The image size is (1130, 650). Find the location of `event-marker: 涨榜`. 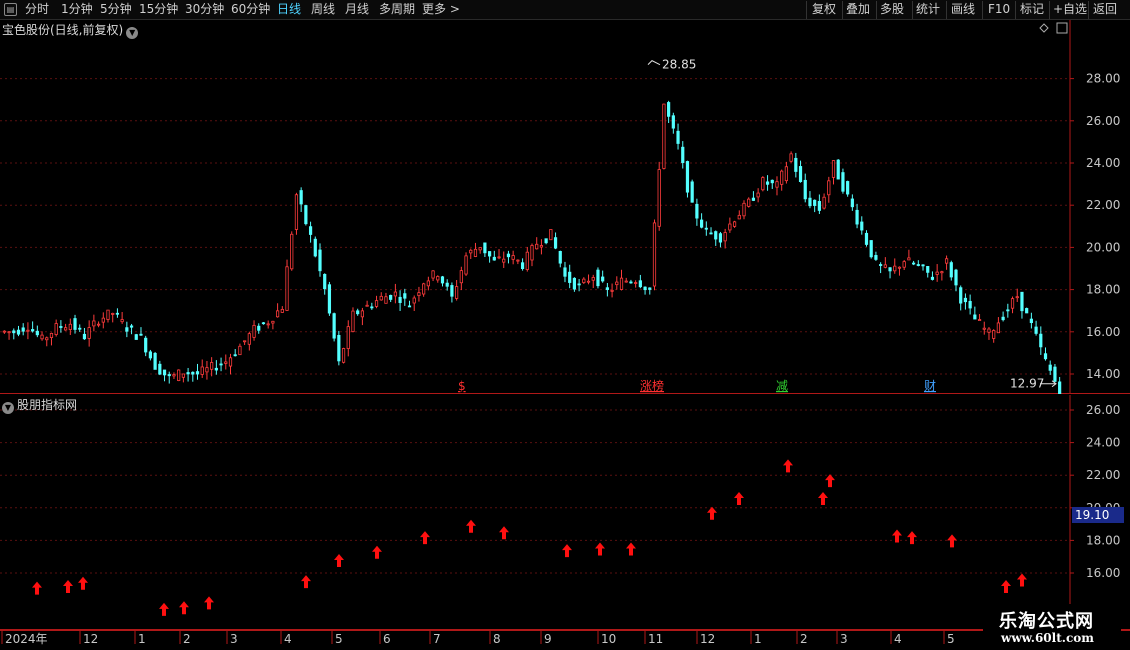

event-marker: 涨榜 is located at coordinates (652, 385).